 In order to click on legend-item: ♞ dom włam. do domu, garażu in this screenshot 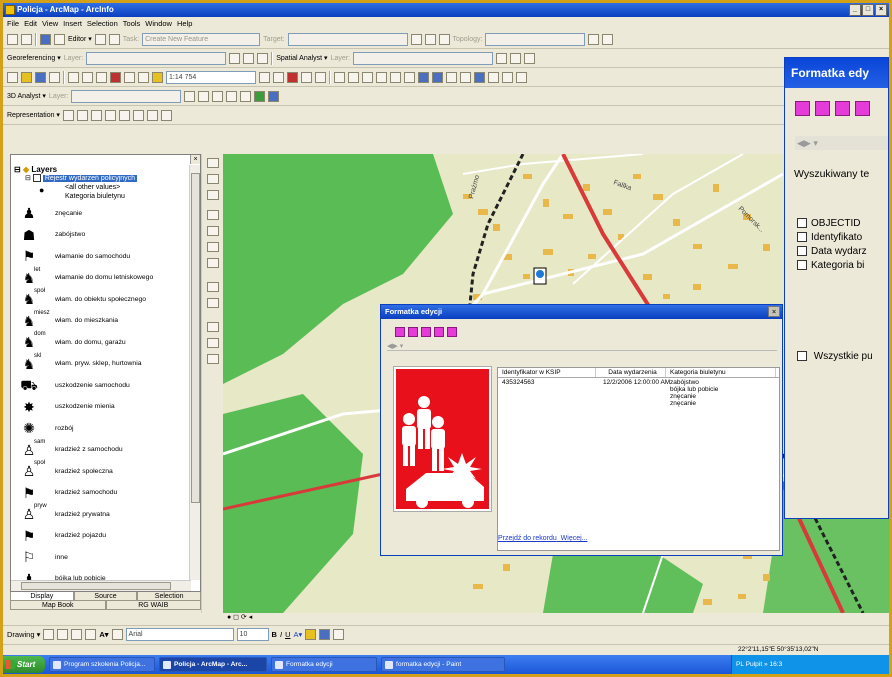, I will do `click(103, 341)`.